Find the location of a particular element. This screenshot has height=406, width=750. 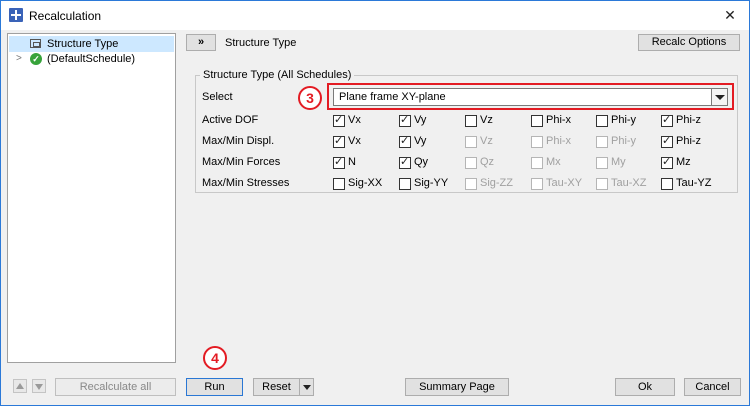

window-title: Recalculation is located at coordinates (65, 16).